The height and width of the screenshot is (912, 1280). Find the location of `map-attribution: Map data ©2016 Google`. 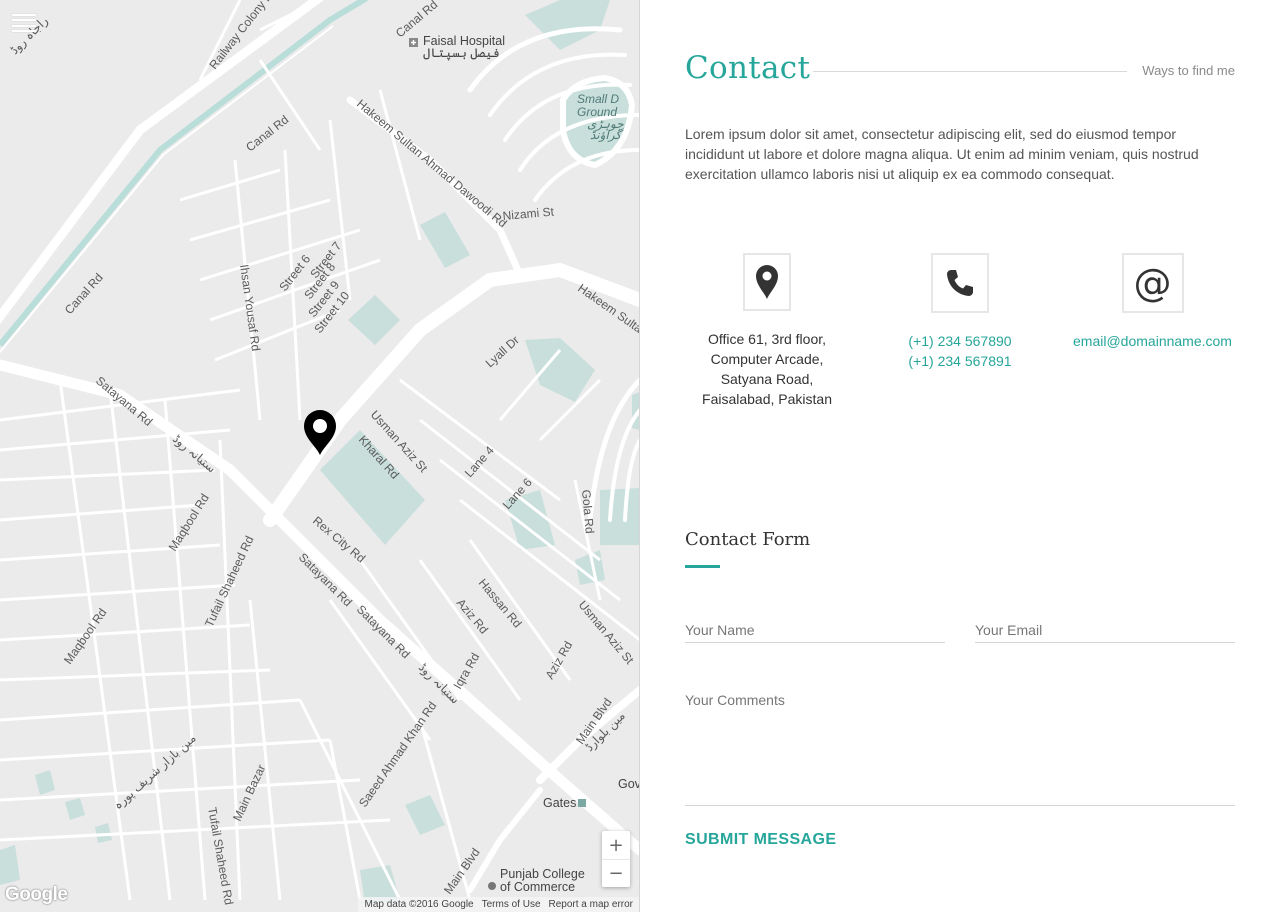

map-attribution: Map data ©2016 Google is located at coordinates (419, 904).